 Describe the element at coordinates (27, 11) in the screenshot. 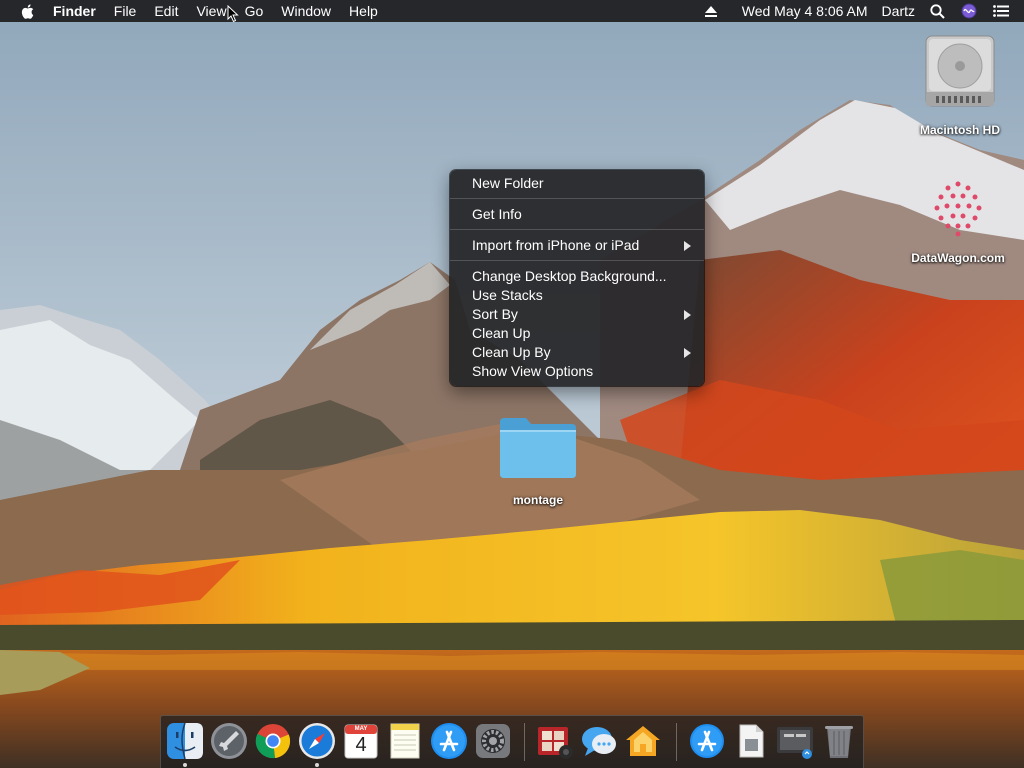

I see `apple-menu-icon` at that location.